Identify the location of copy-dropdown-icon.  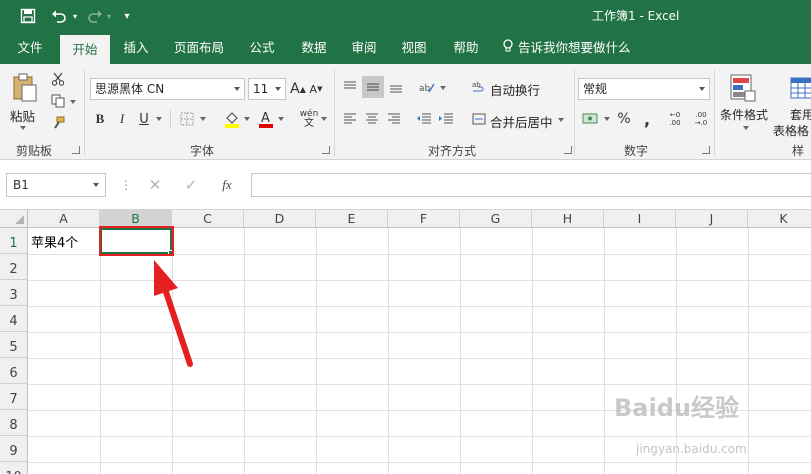
(73, 102).